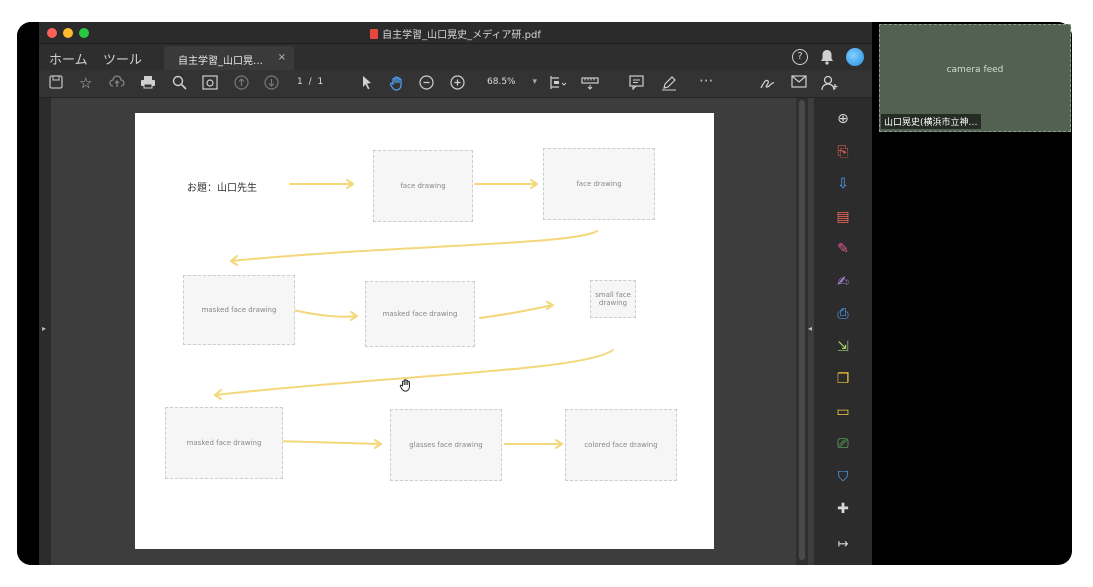 The image size is (1093, 587). Describe the element at coordinates (669, 83) in the screenshot. I see `highlight-pen-icon` at that location.